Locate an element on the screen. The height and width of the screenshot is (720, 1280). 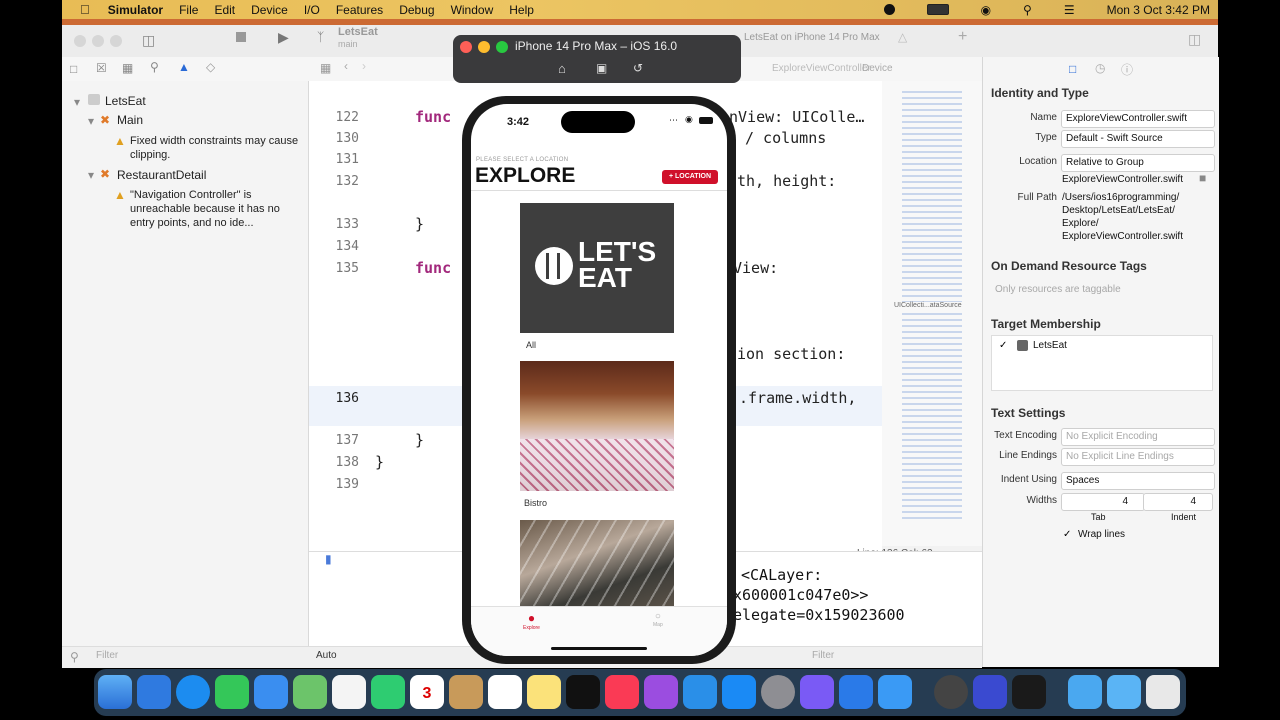
facetime-icon is located at coordinates (388, 692).